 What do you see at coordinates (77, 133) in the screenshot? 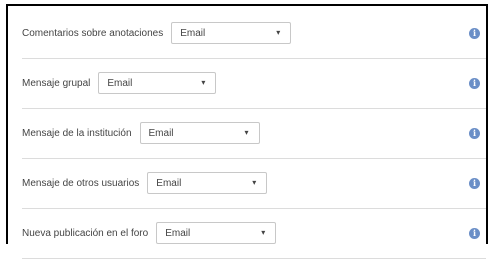
I see `setting-label: Mensaje de la institución` at bounding box center [77, 133].